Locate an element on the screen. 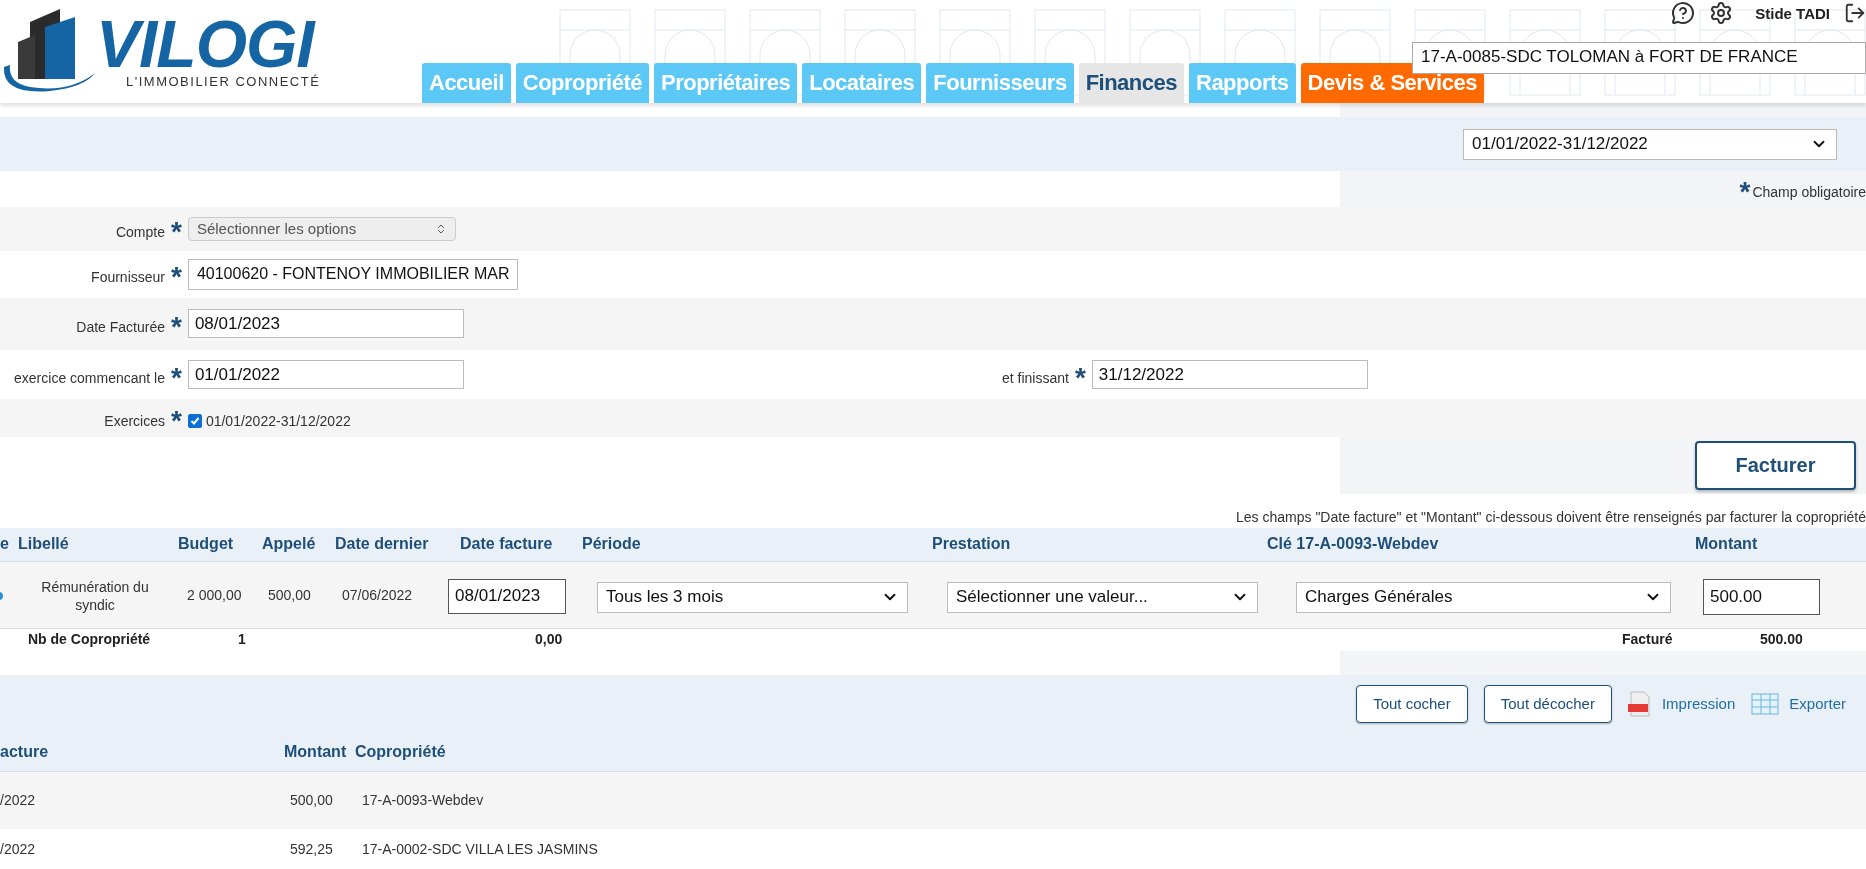 The image size is (1866, 869). logo-name: VILOGI is located at coordinates (206, 44).